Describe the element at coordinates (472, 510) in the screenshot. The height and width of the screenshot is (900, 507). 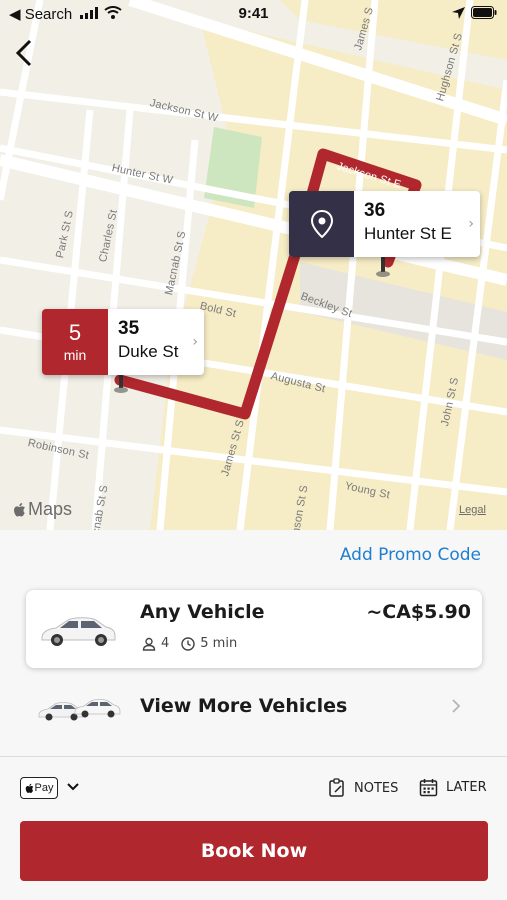
I see `legal-link: Legal` at that location.